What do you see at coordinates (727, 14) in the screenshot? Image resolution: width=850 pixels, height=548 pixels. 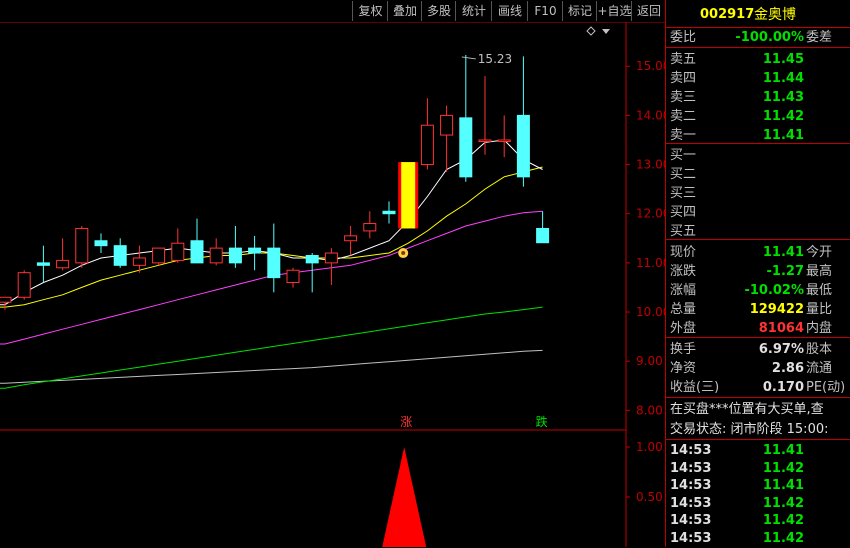 I see `stock-code: 002917` at bounding box center [727, 14].